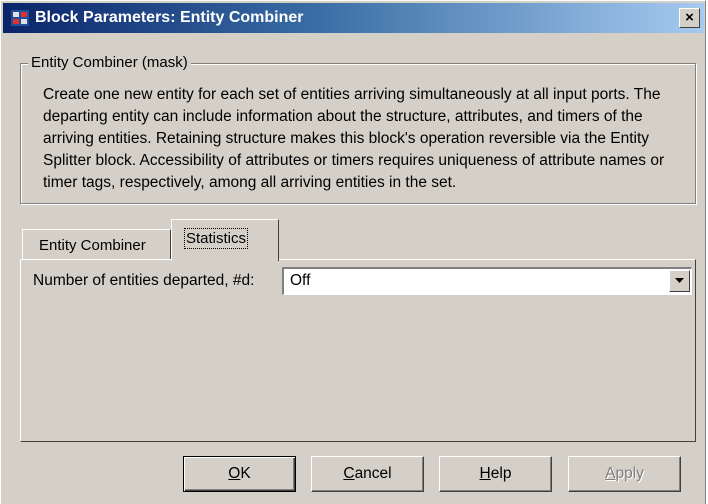  What do you see at coordinates (487, 281) in the screenshot?
I see `departed-select: Off` at bounding box center [487, 281].